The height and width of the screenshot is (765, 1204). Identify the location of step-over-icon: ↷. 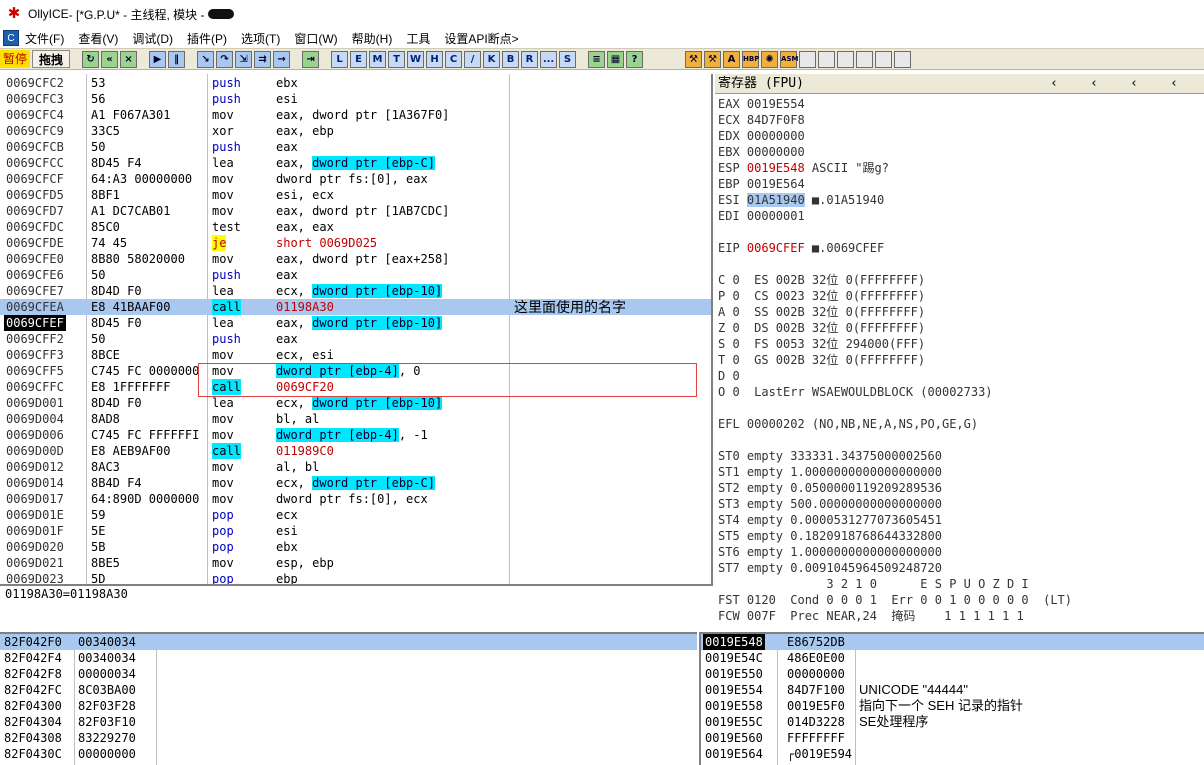
(225, 59).